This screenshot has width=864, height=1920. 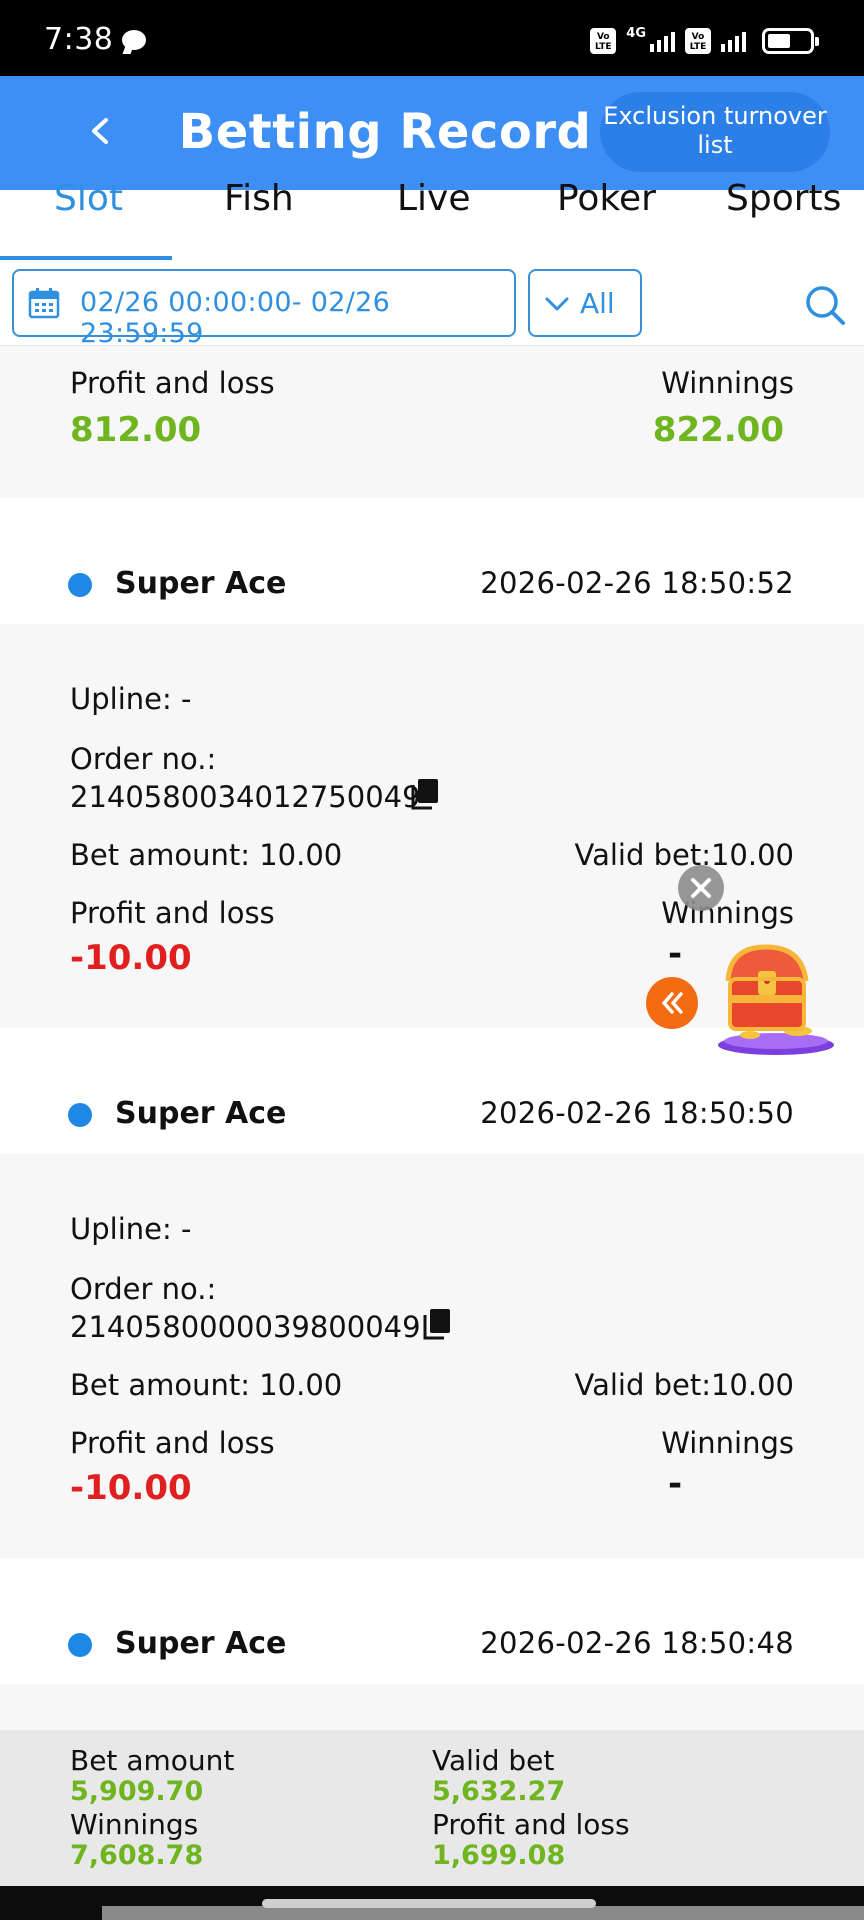 I want to click on volte-icon-2: Vo LTE, so click(x=698, y=41).